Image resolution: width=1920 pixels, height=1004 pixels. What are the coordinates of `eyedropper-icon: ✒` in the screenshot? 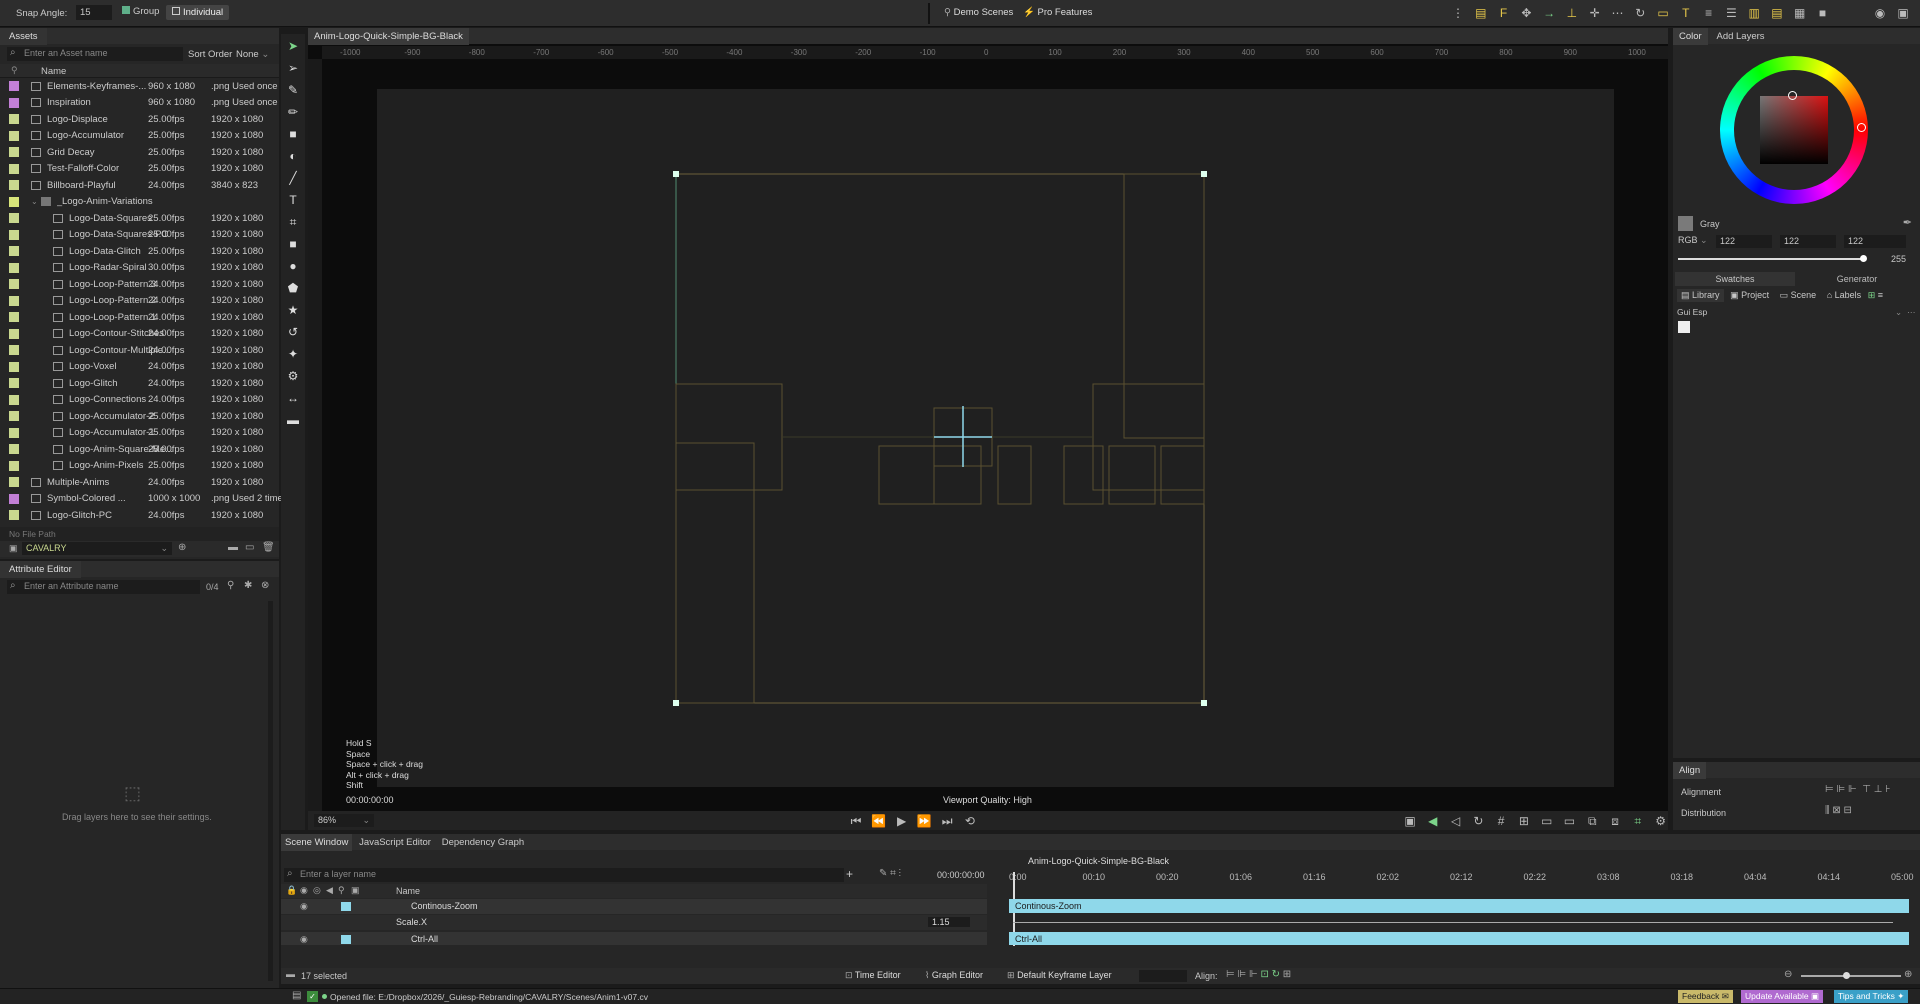 It's located at (1907, 222).